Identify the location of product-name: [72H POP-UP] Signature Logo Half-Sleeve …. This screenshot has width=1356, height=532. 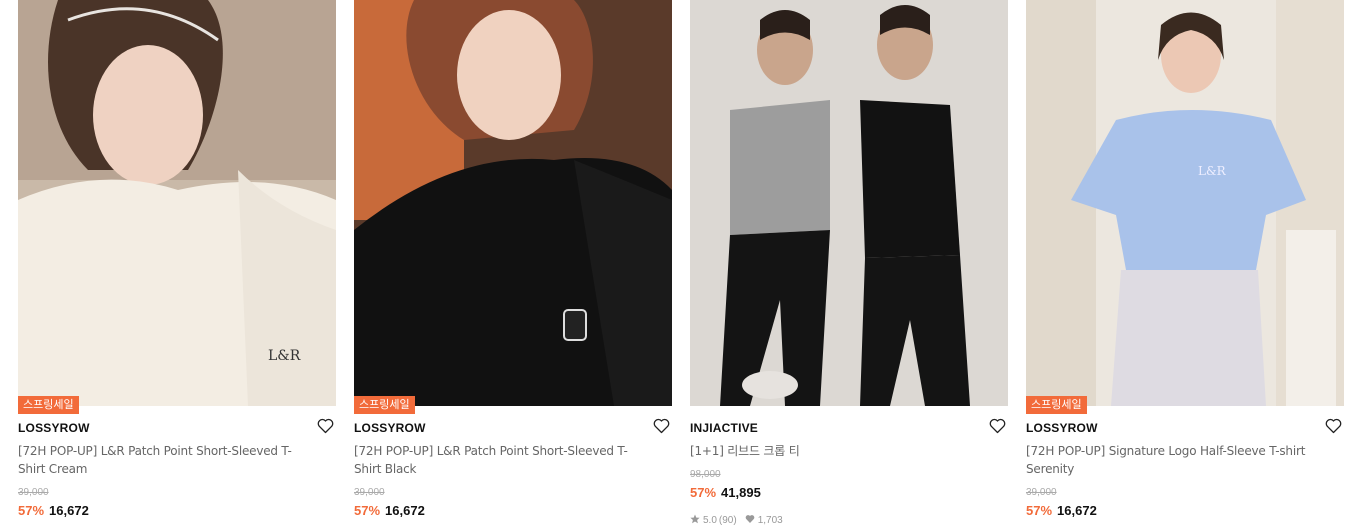
(1176, 460).